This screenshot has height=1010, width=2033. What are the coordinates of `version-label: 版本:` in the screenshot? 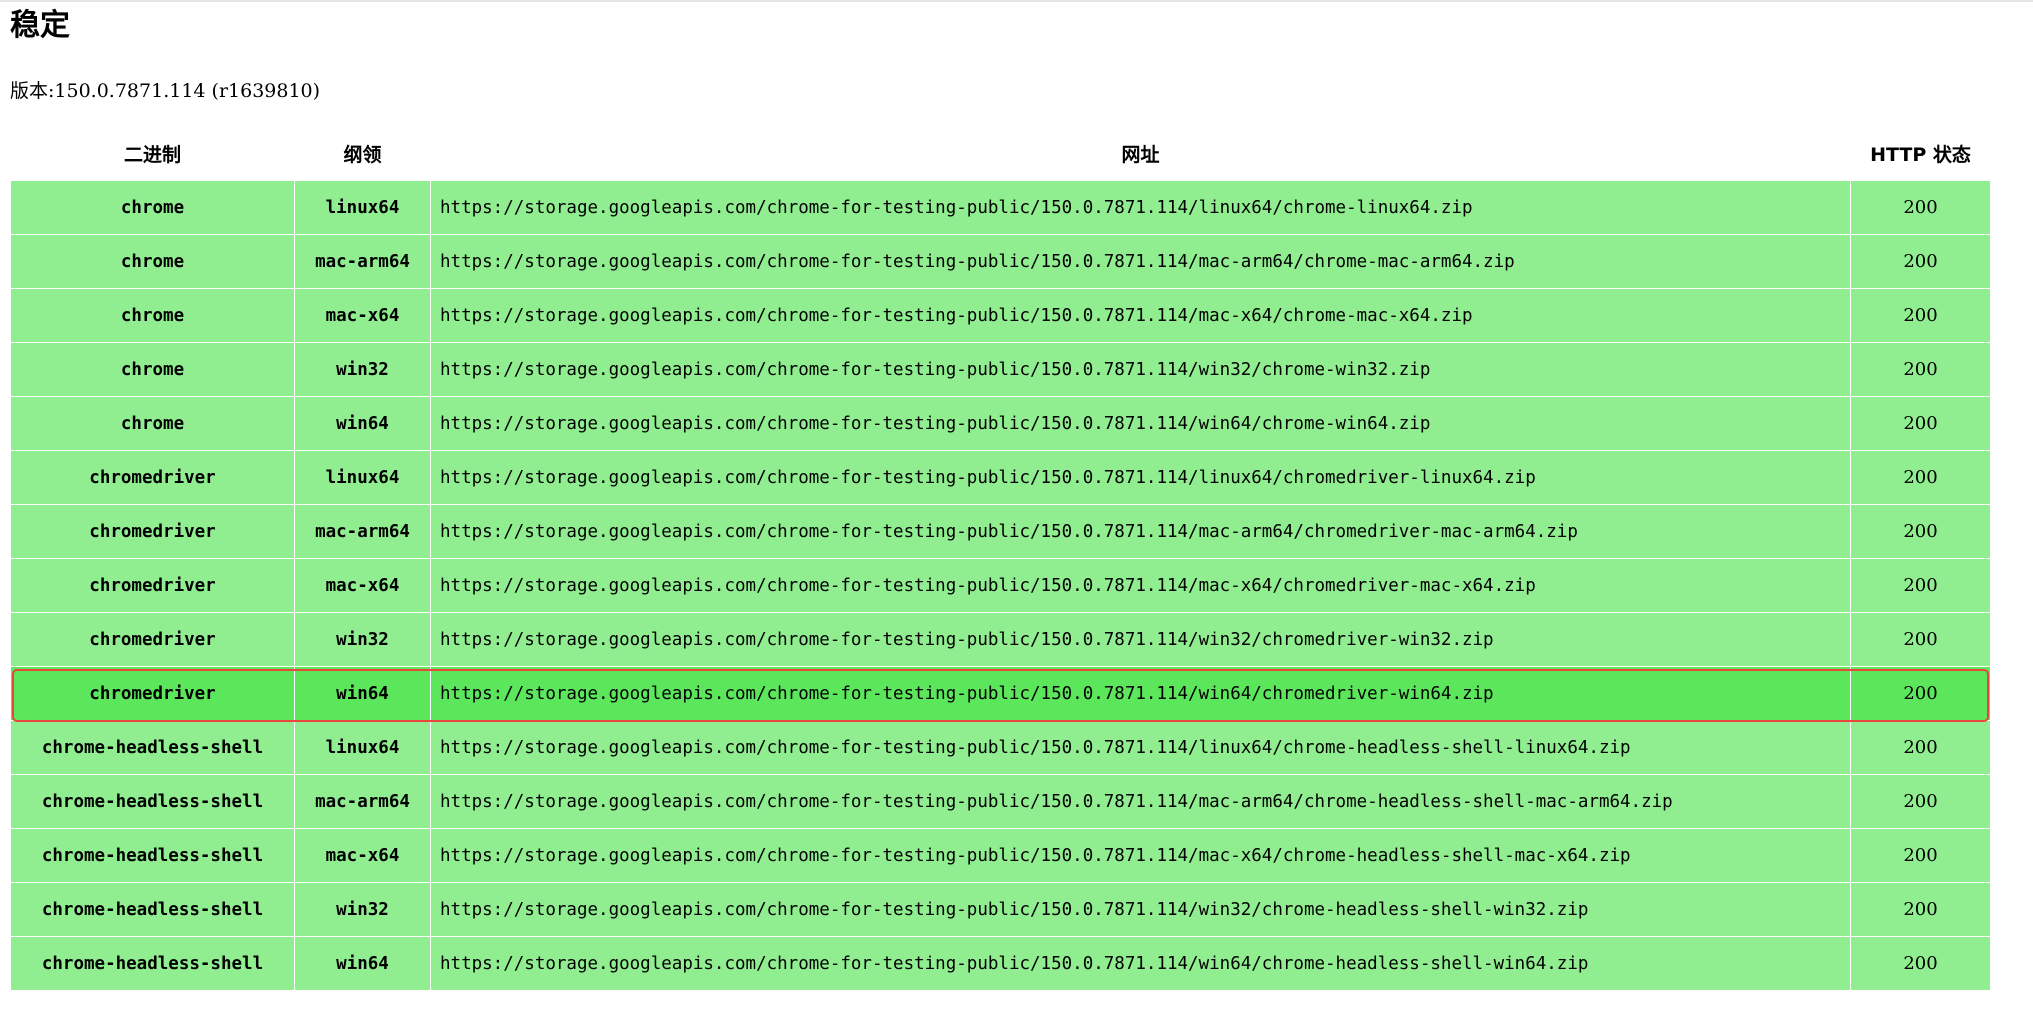 It's located at (32, 91).